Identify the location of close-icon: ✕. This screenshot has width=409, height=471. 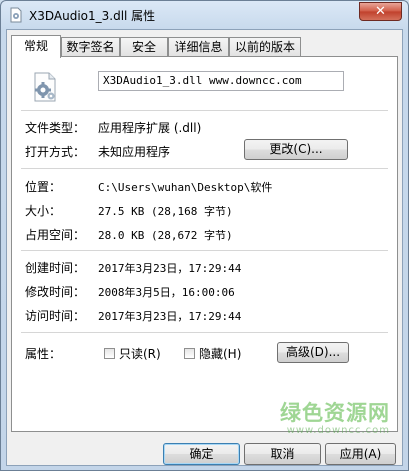
(380, 11).